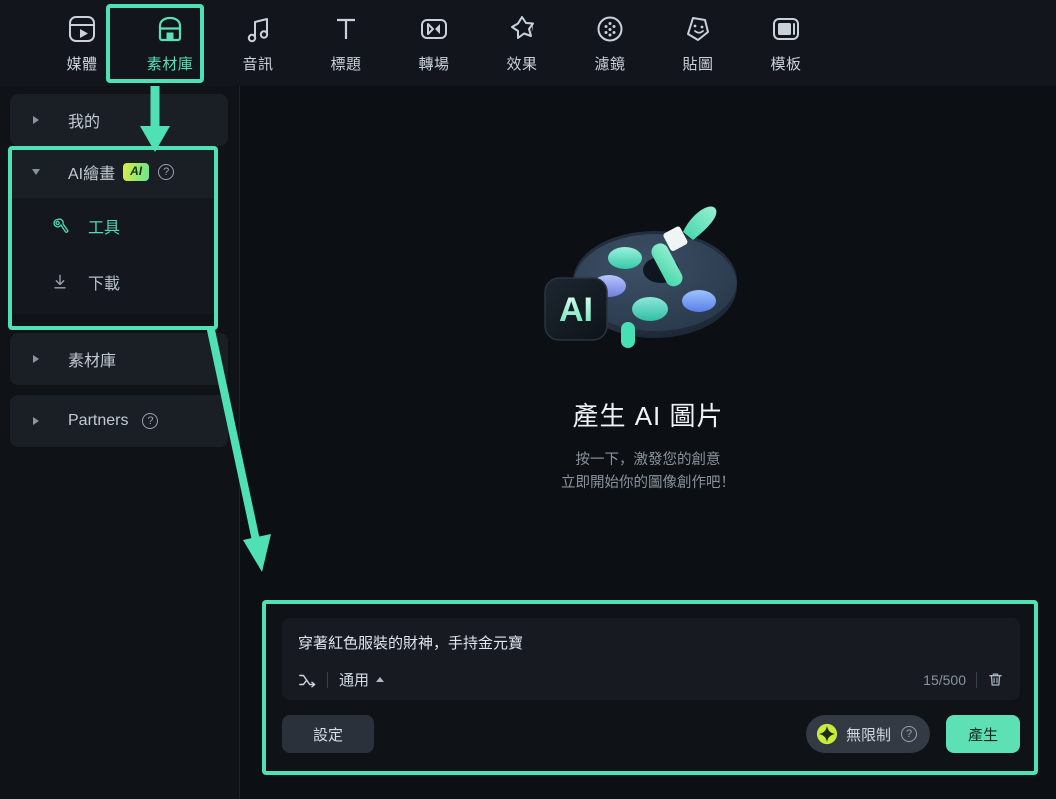  I want to click on ai-palette-illustration: AI, so click(640, 277).